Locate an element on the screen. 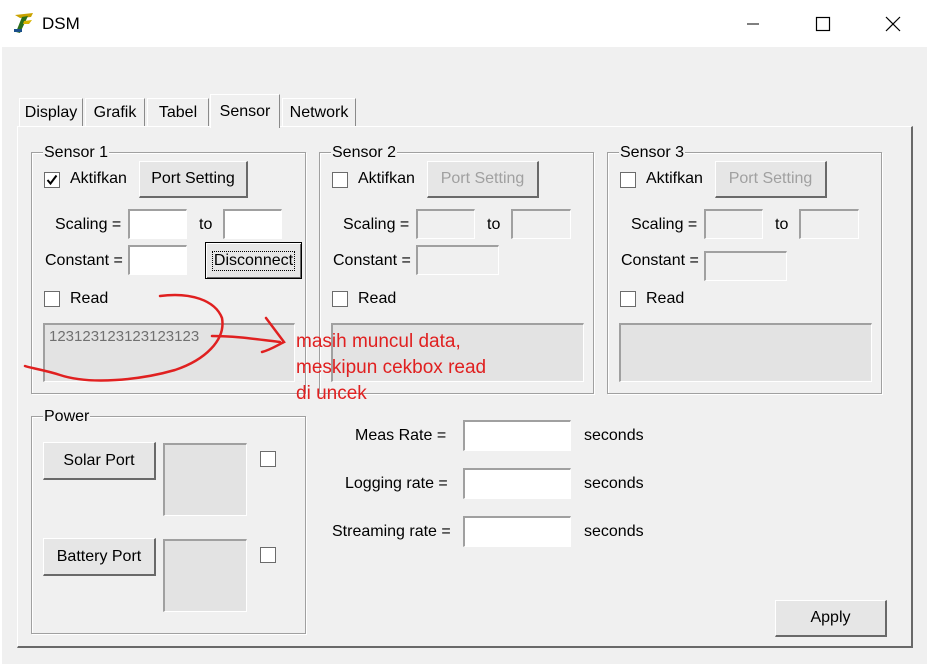 Image resolution: width=929 pixels, height=664 pixels. app-icon is located at coordinates (24, 23).